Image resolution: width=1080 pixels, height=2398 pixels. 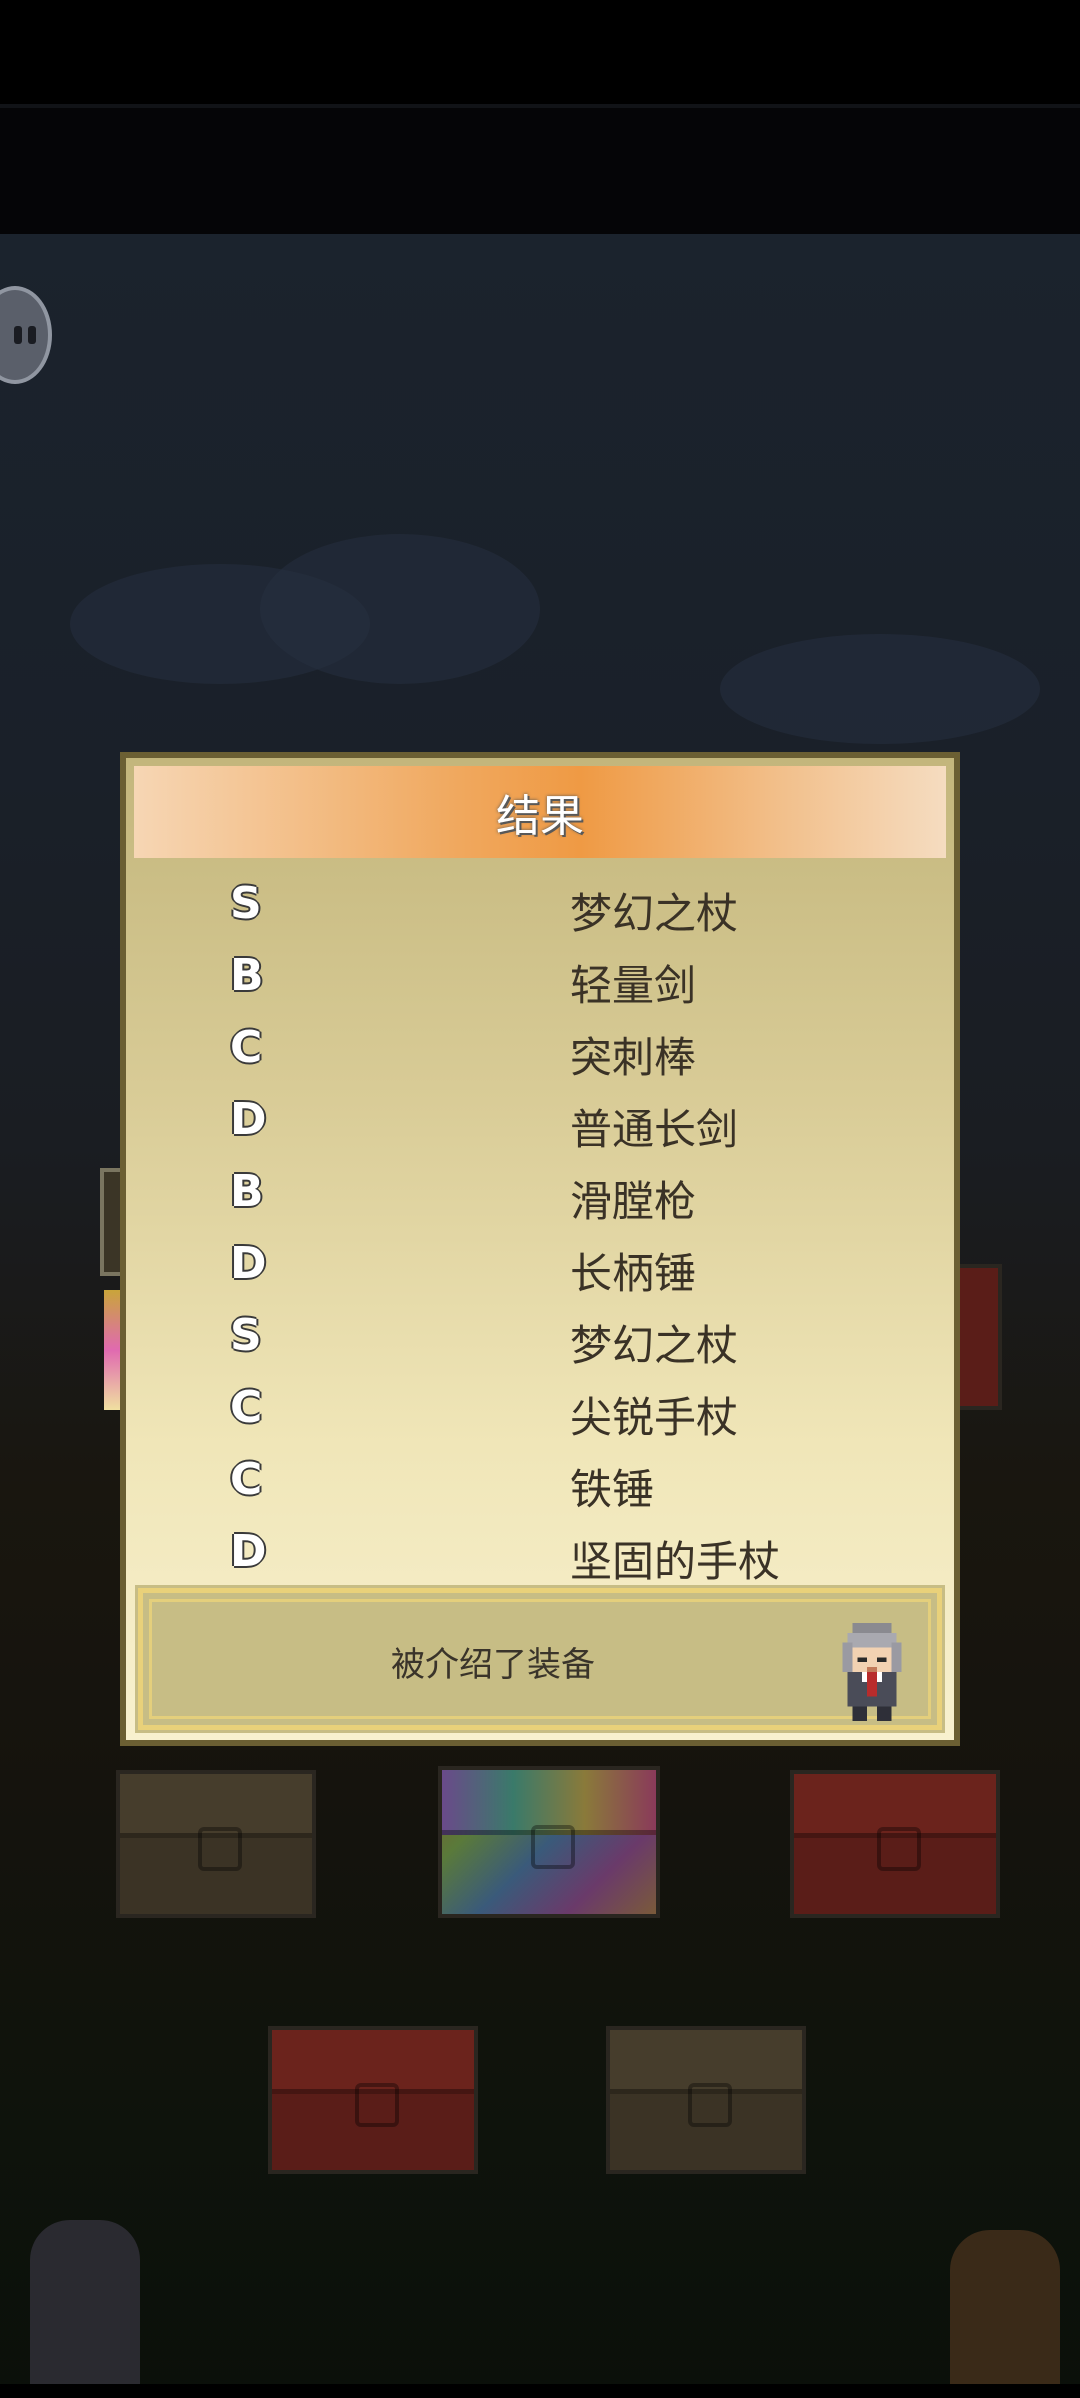 I want to click on result-row: D 长柄锤, so click(x=540, y=1266).